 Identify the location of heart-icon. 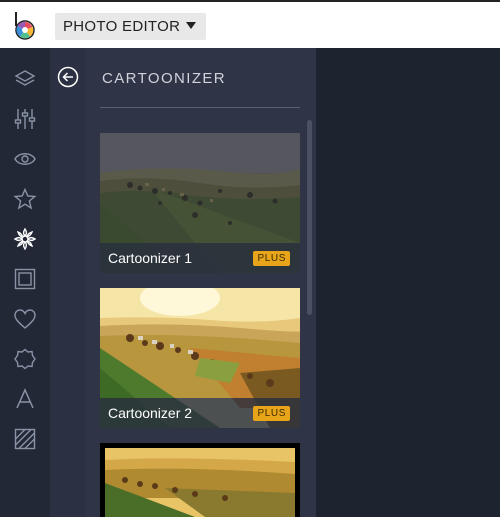
(25, 319).